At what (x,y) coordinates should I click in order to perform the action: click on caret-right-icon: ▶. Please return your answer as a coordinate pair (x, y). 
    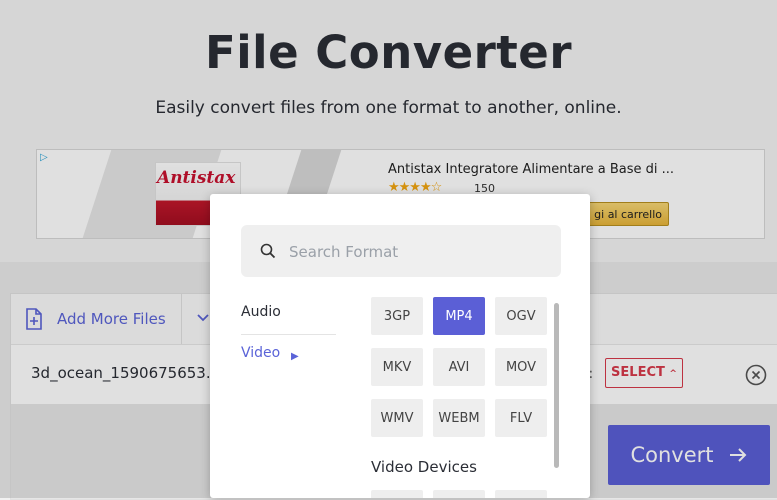
    Looking at the image, I should click on (295, 356).